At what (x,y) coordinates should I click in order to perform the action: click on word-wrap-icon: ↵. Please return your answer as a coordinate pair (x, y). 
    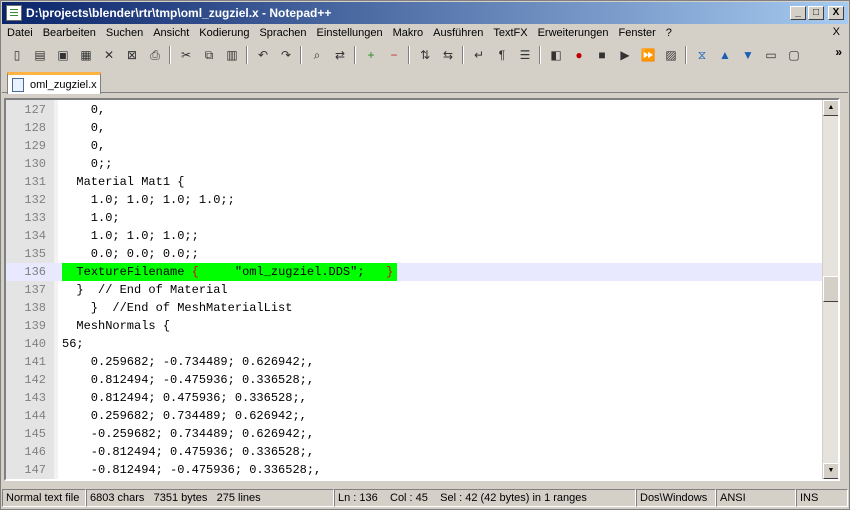
    Looking at the image, I should click on (479, 55).